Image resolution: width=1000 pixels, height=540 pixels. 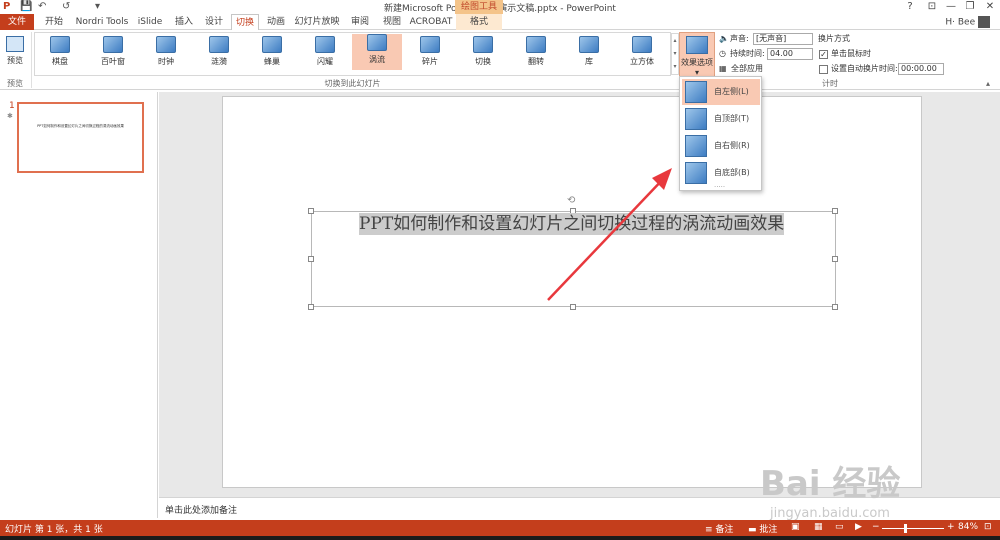 I want to click on apply-all-icon: ▦, so click(x=723, y=68).